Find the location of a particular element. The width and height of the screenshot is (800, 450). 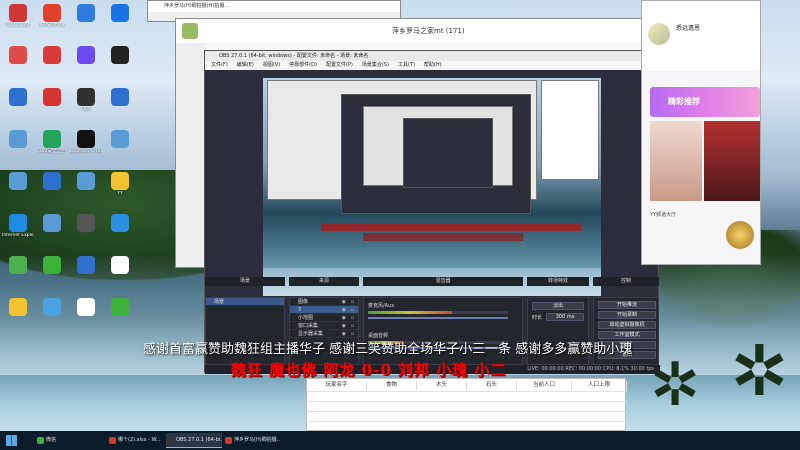

desktop-icon-label: YY is located at coordinates (120, 193).